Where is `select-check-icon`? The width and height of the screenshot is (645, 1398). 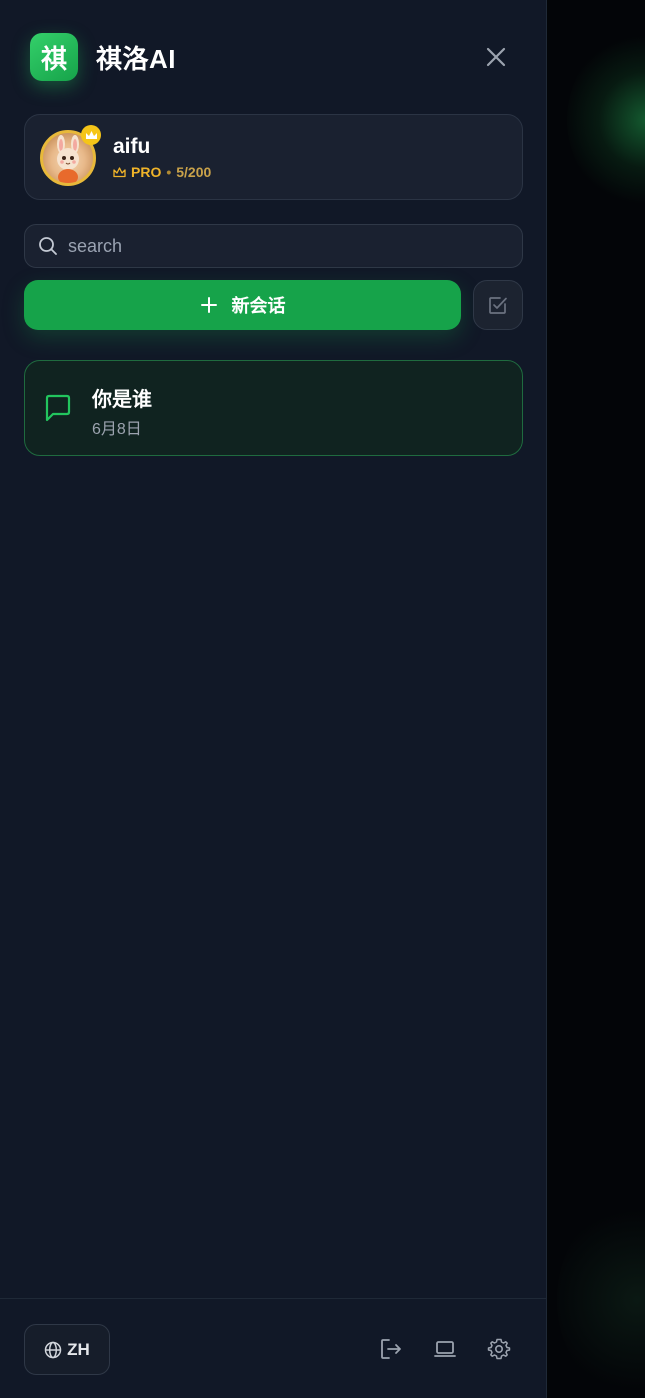 select-check-icon is located at coordinates (498, 305).